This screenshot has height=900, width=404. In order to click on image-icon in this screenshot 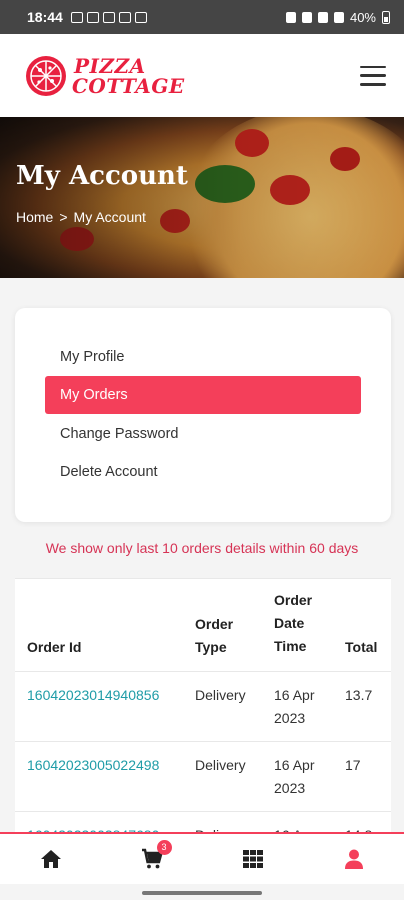, I will do `click(124, 17)`.